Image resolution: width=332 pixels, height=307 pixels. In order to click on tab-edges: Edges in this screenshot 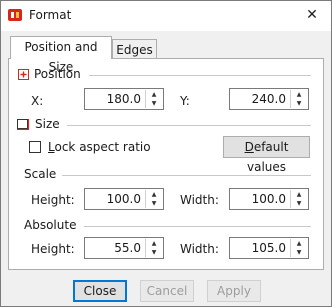, I will do `click(134, 49)`.